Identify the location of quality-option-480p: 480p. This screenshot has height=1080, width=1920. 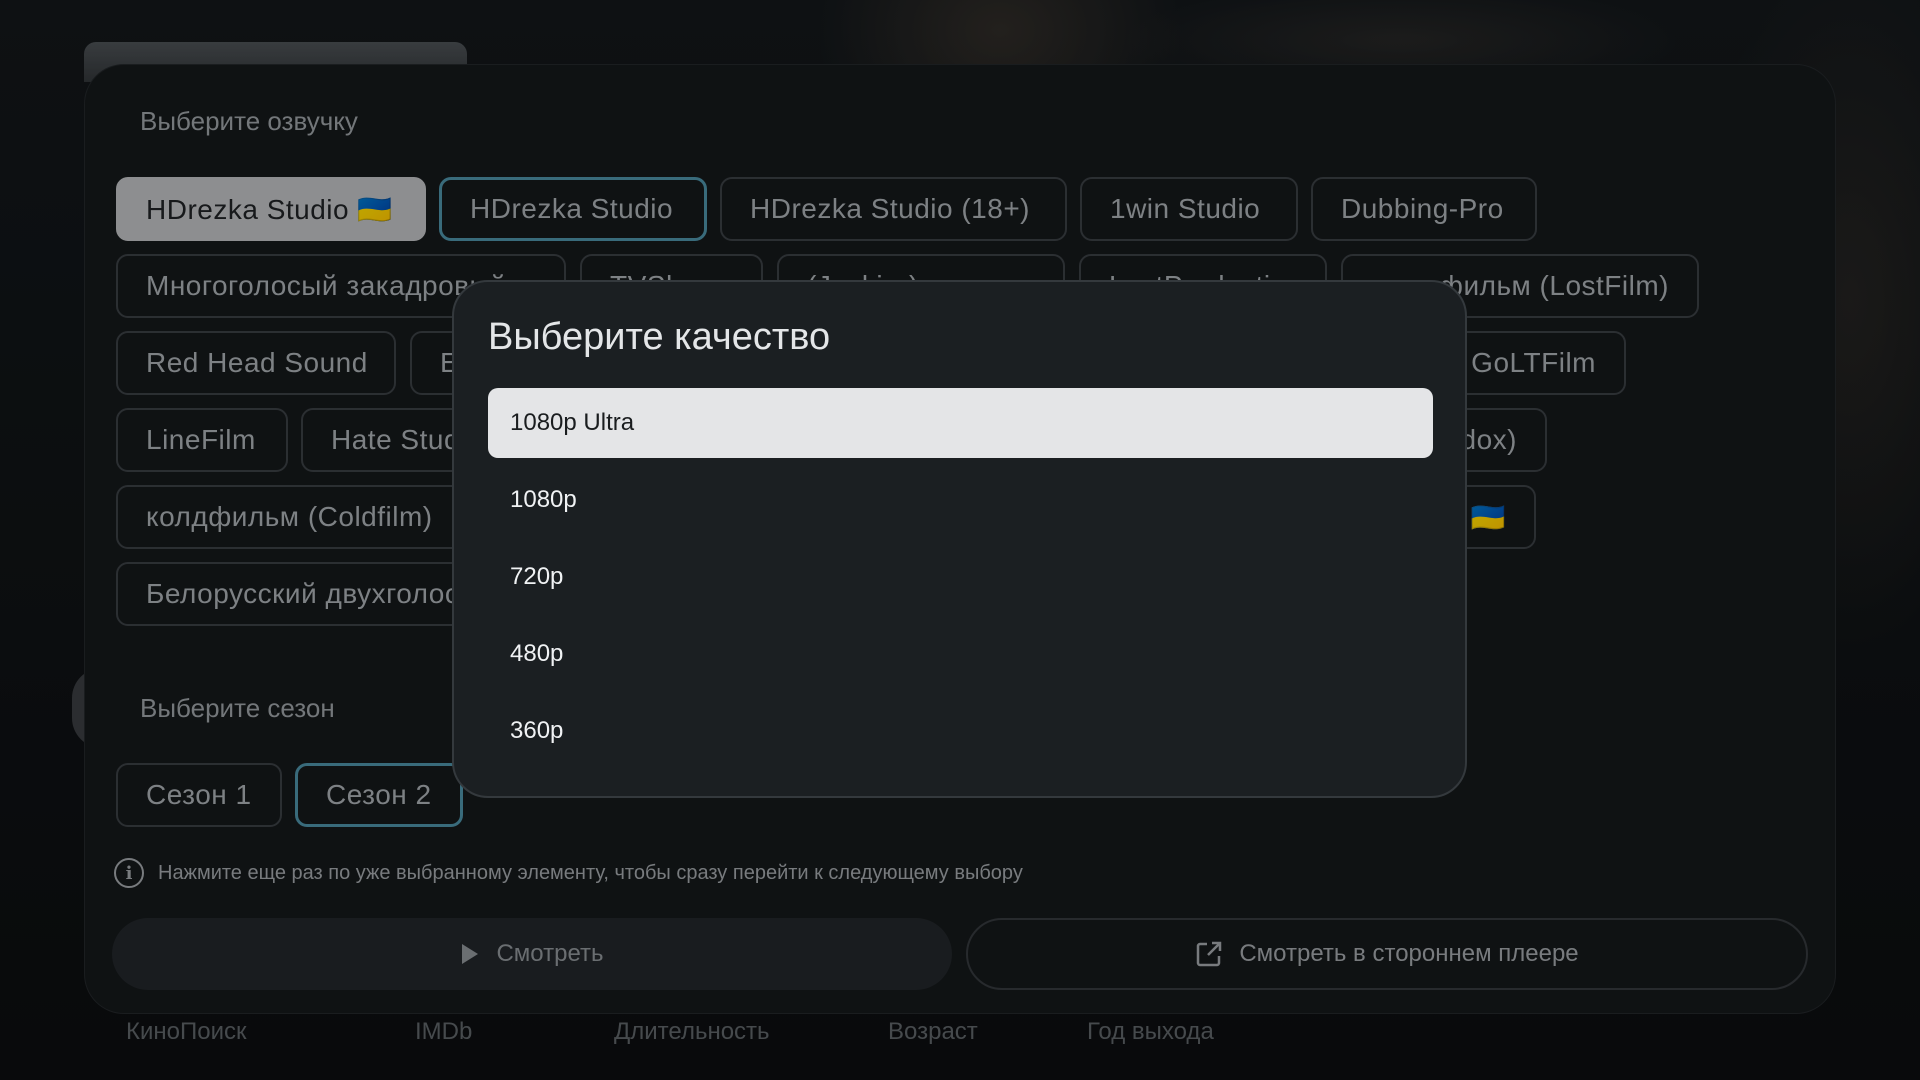
(960, 654).